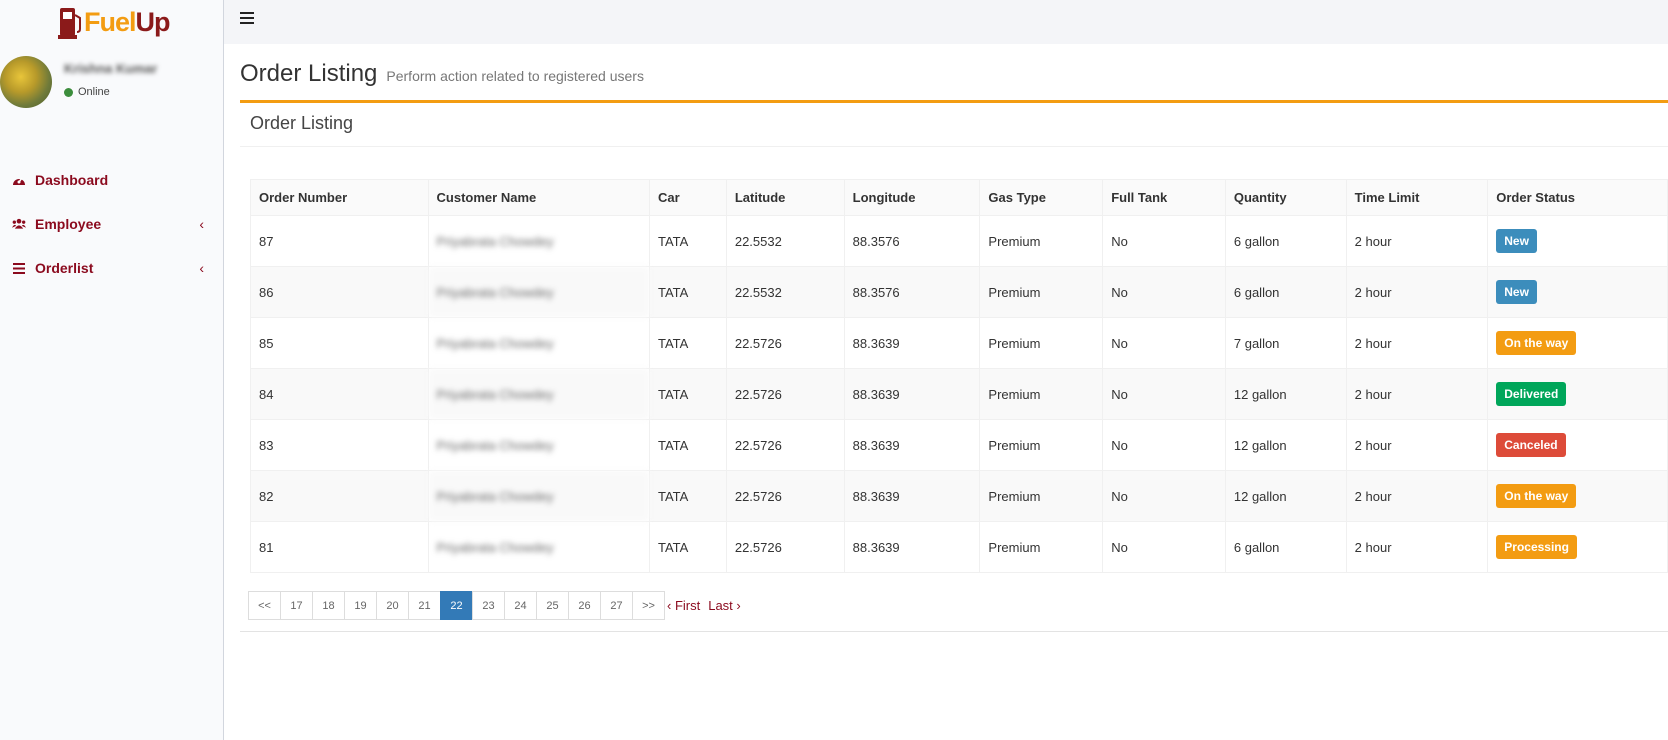 The image size is (1668, 740). Describe the element at coordinates (339, 197) in the screenshot. I see `column-header: Order Number` at that location.